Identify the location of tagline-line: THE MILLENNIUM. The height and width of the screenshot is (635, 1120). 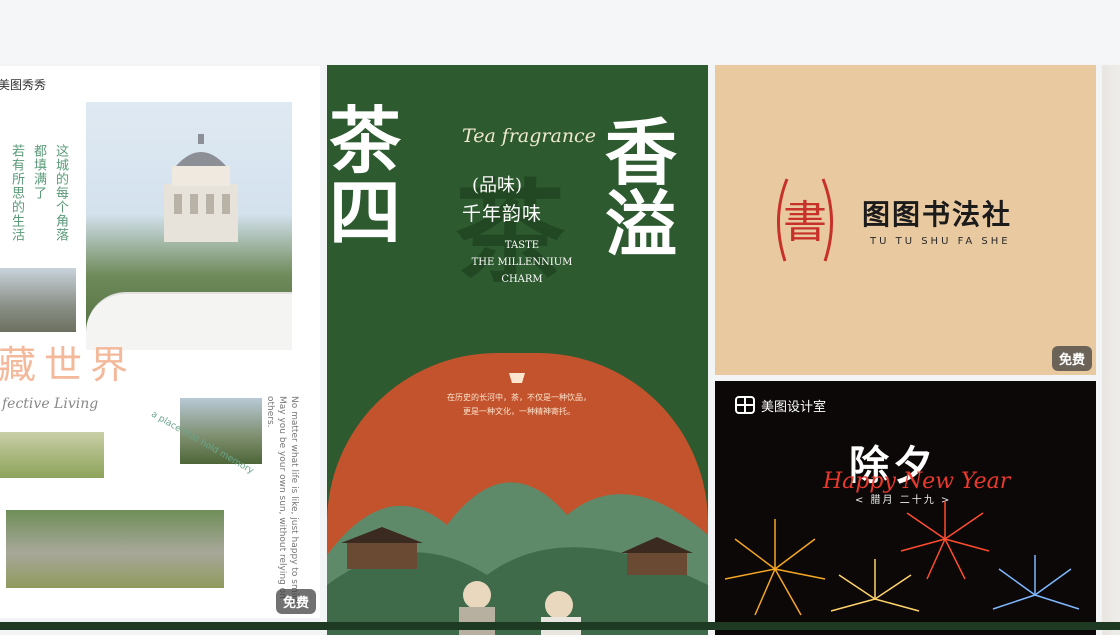
(522, 262).